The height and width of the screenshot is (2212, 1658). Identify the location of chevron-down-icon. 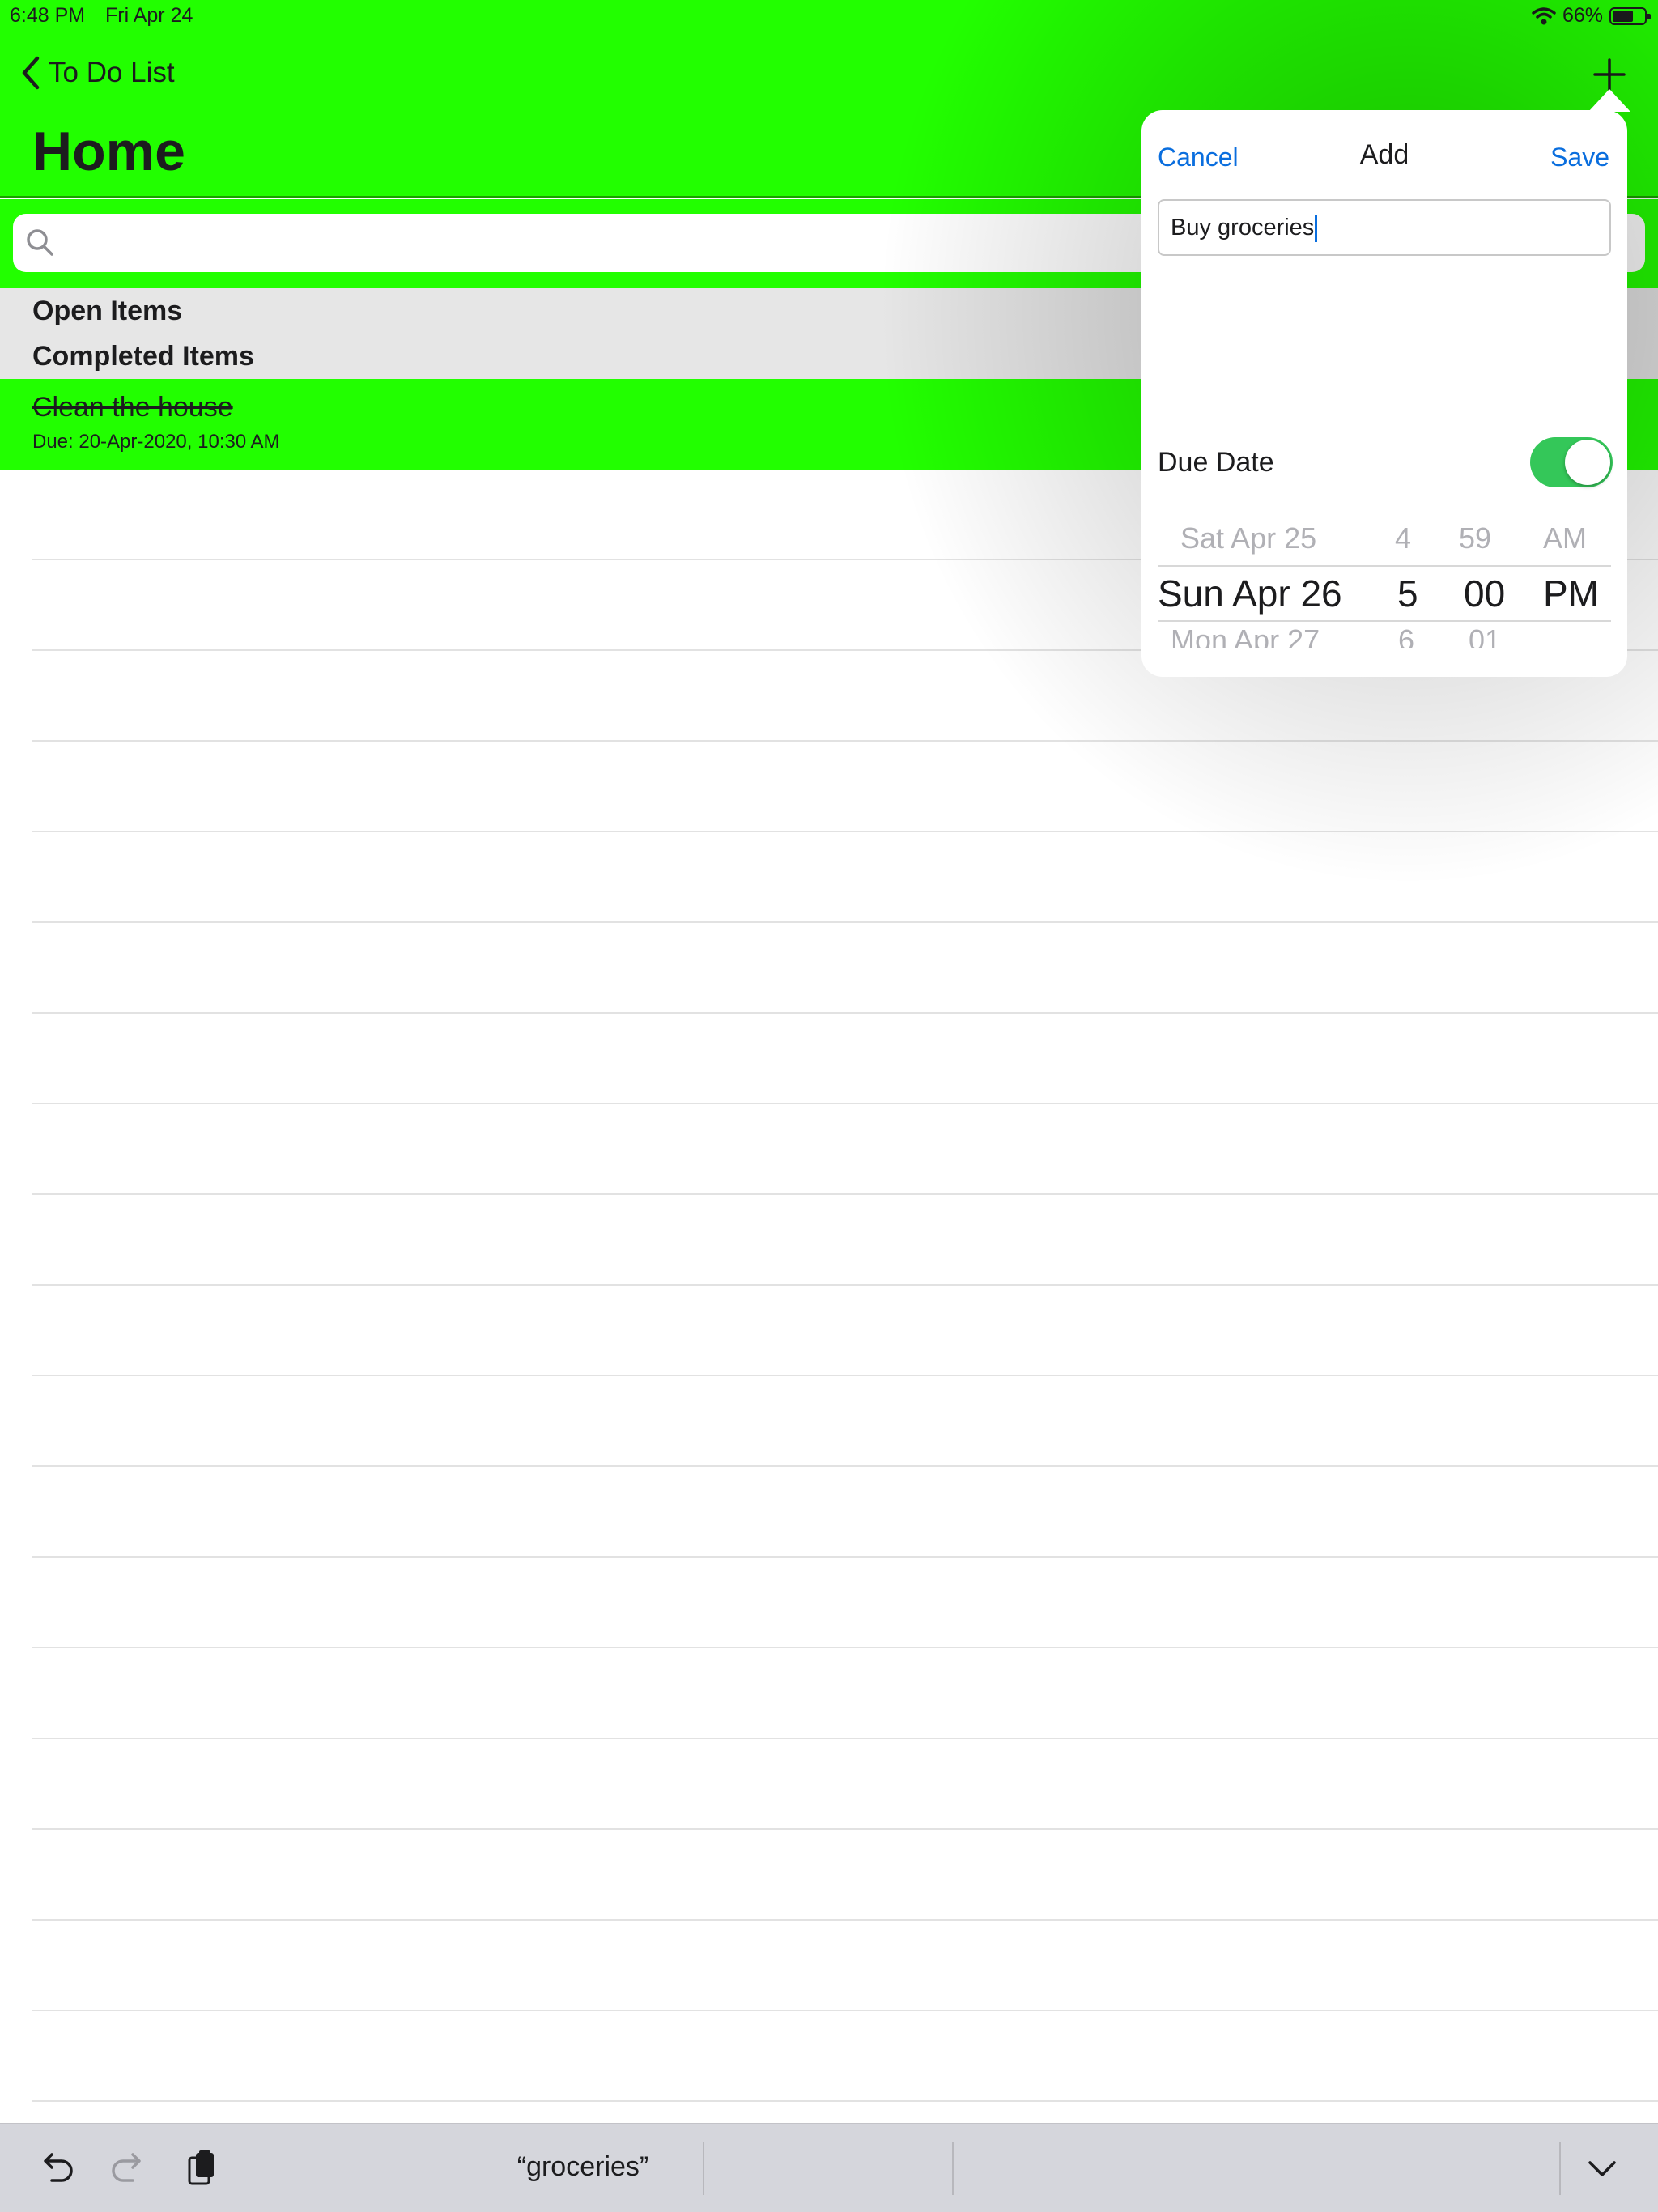
(1602, 2168).